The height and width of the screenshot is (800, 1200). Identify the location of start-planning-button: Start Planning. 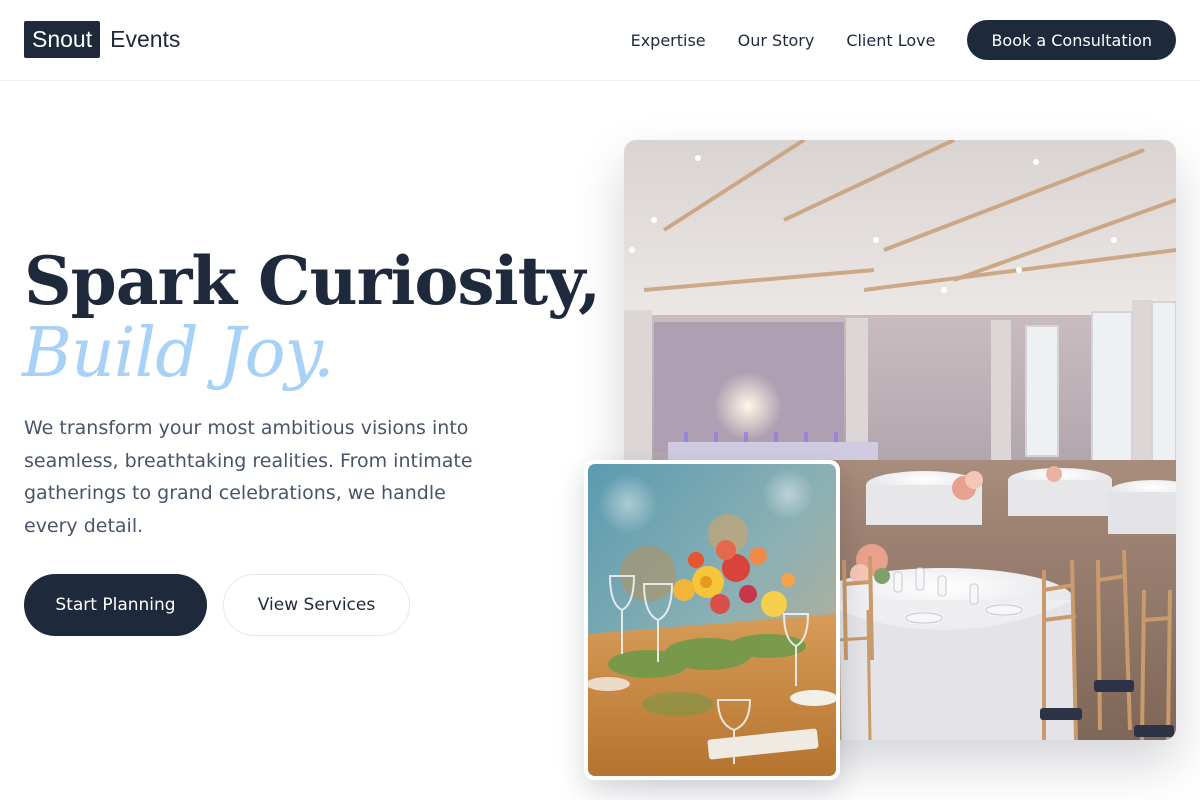
(115, 605).